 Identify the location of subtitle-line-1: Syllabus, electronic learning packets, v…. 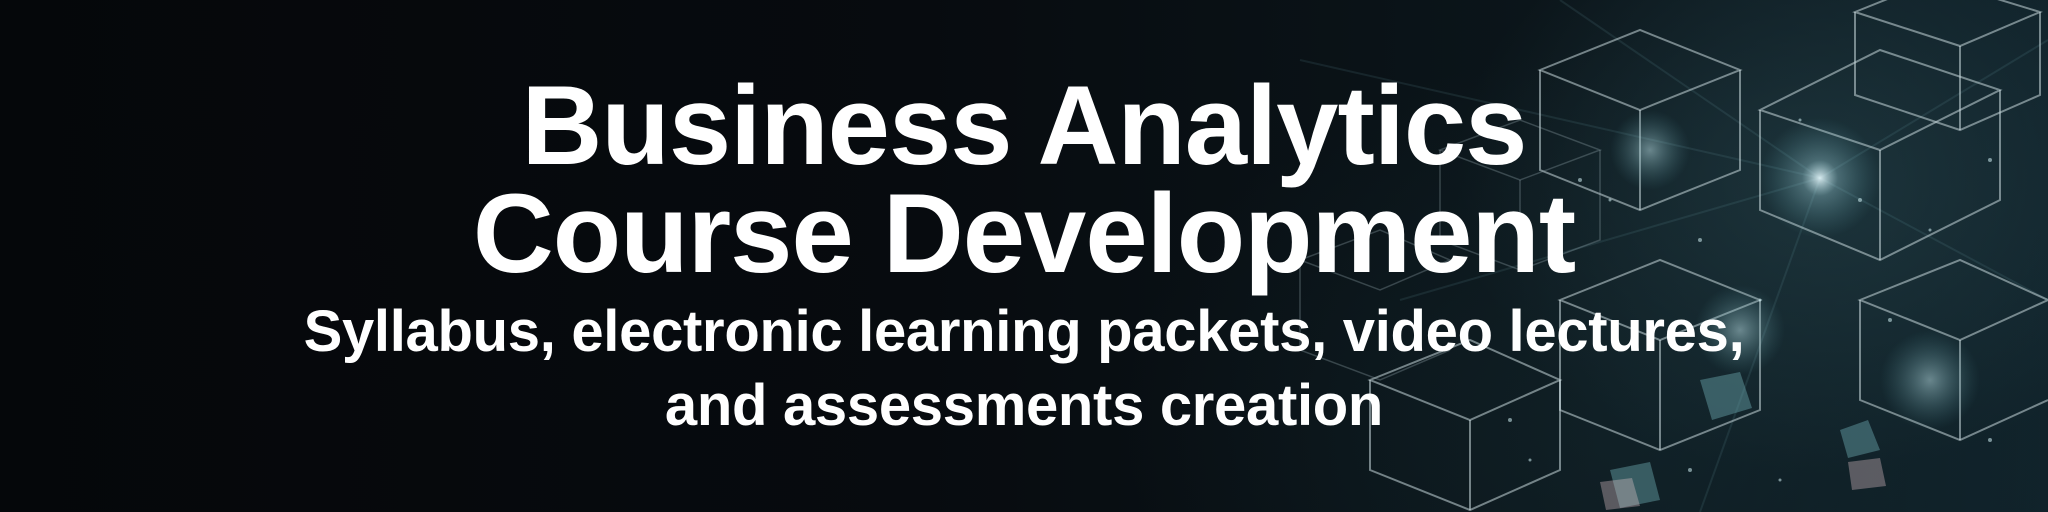
(1024, 331).